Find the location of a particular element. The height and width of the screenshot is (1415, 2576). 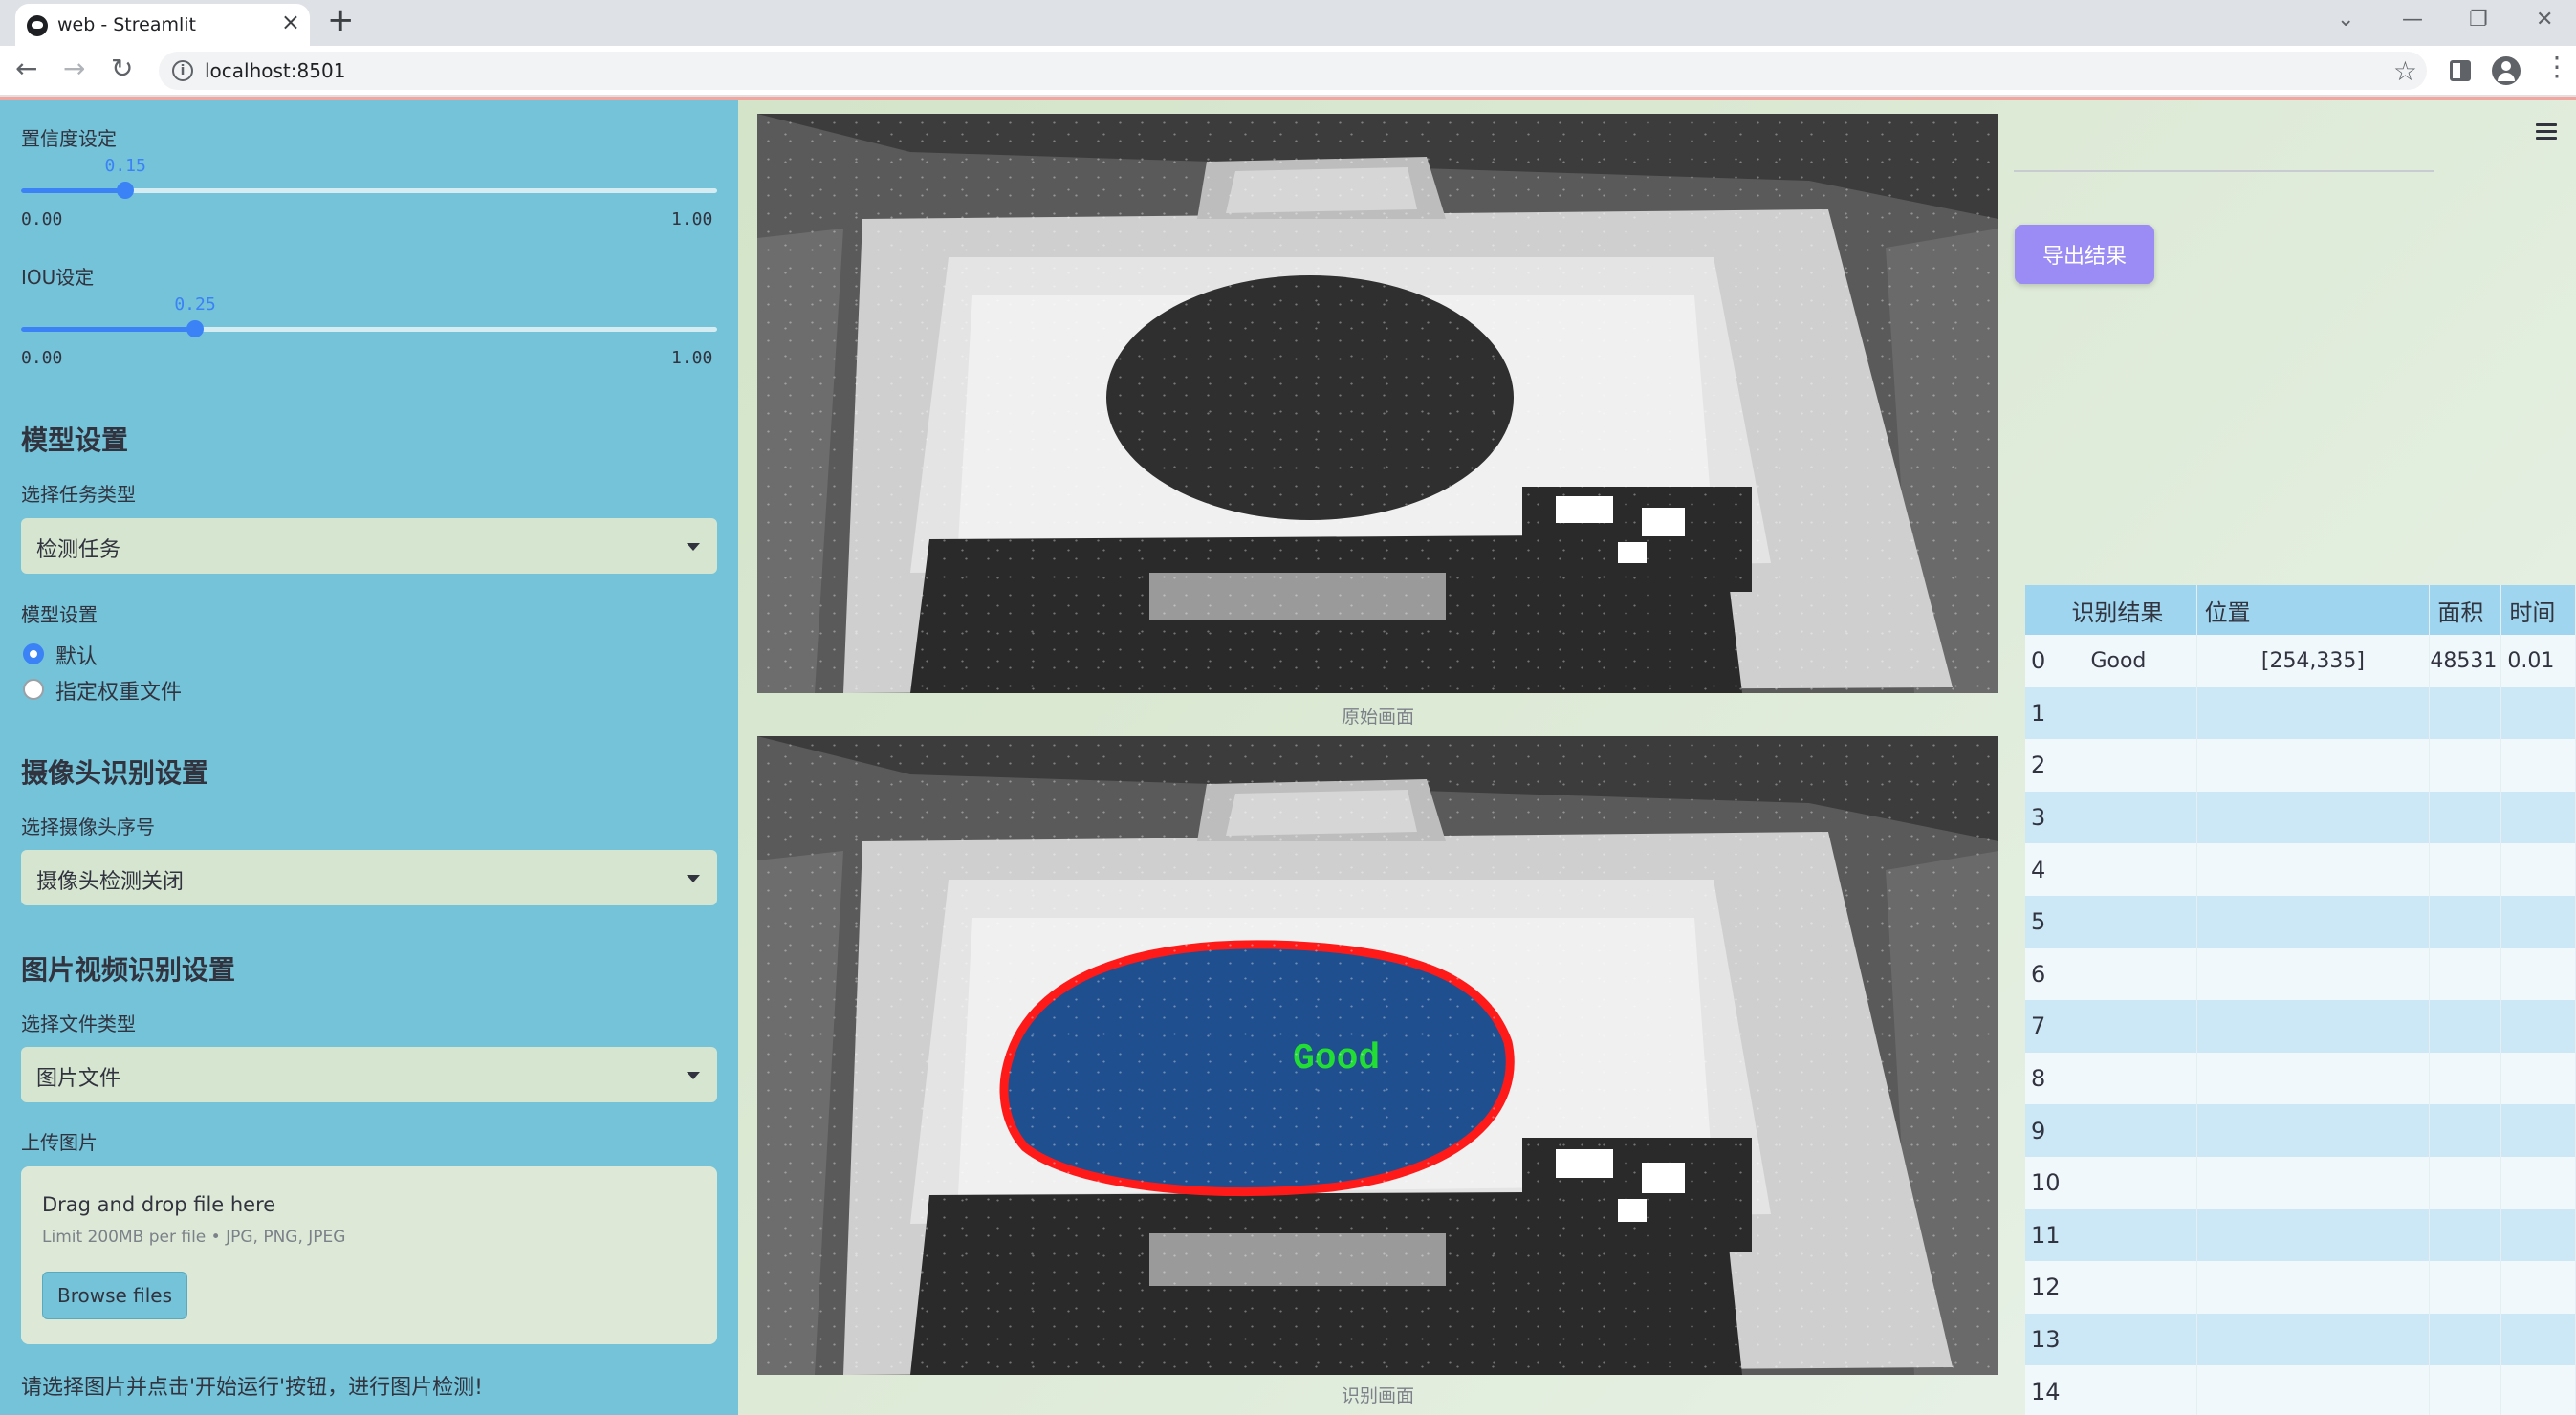

camera-index-select: 摄像头检测关闭 is located at coordinates (369, 878).